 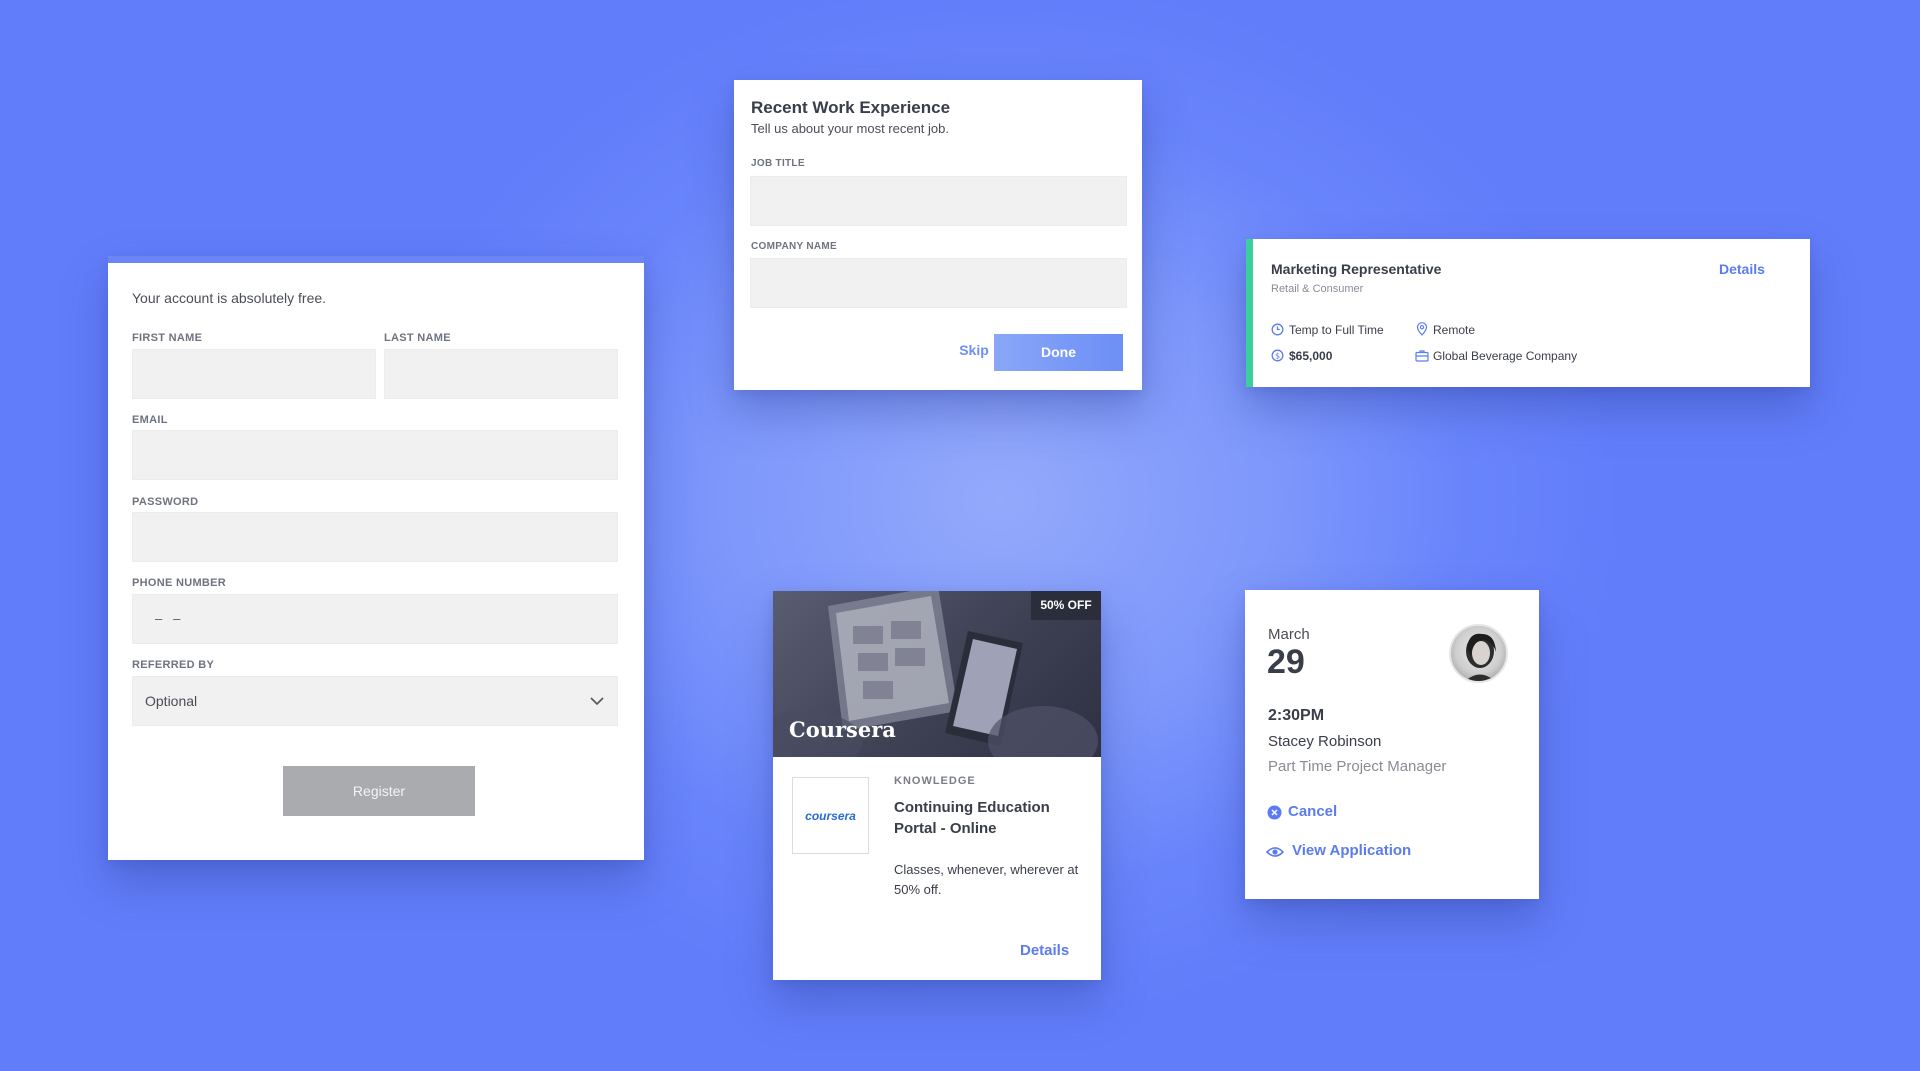 What do you see at coordinates (1357, 766) in the screenshot?
I see `appointment-role: Part Time Project Manager` at bounding box center [1357, 766].